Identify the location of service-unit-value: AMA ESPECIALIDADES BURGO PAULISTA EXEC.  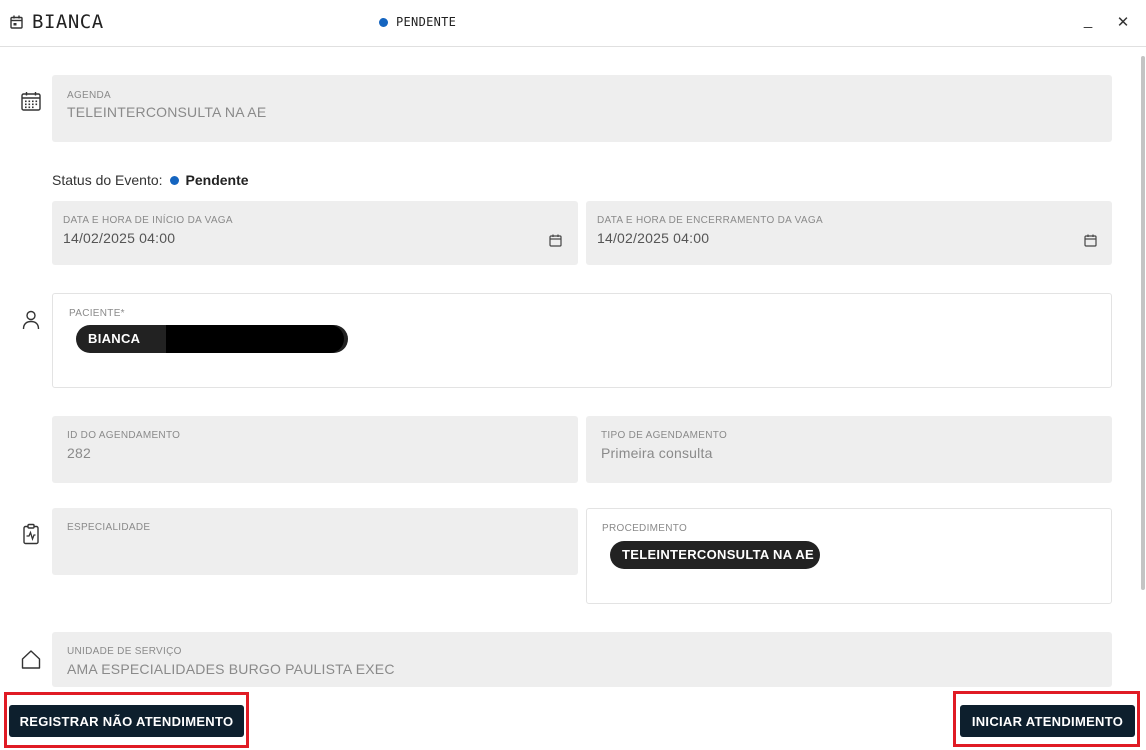
(231, 669).